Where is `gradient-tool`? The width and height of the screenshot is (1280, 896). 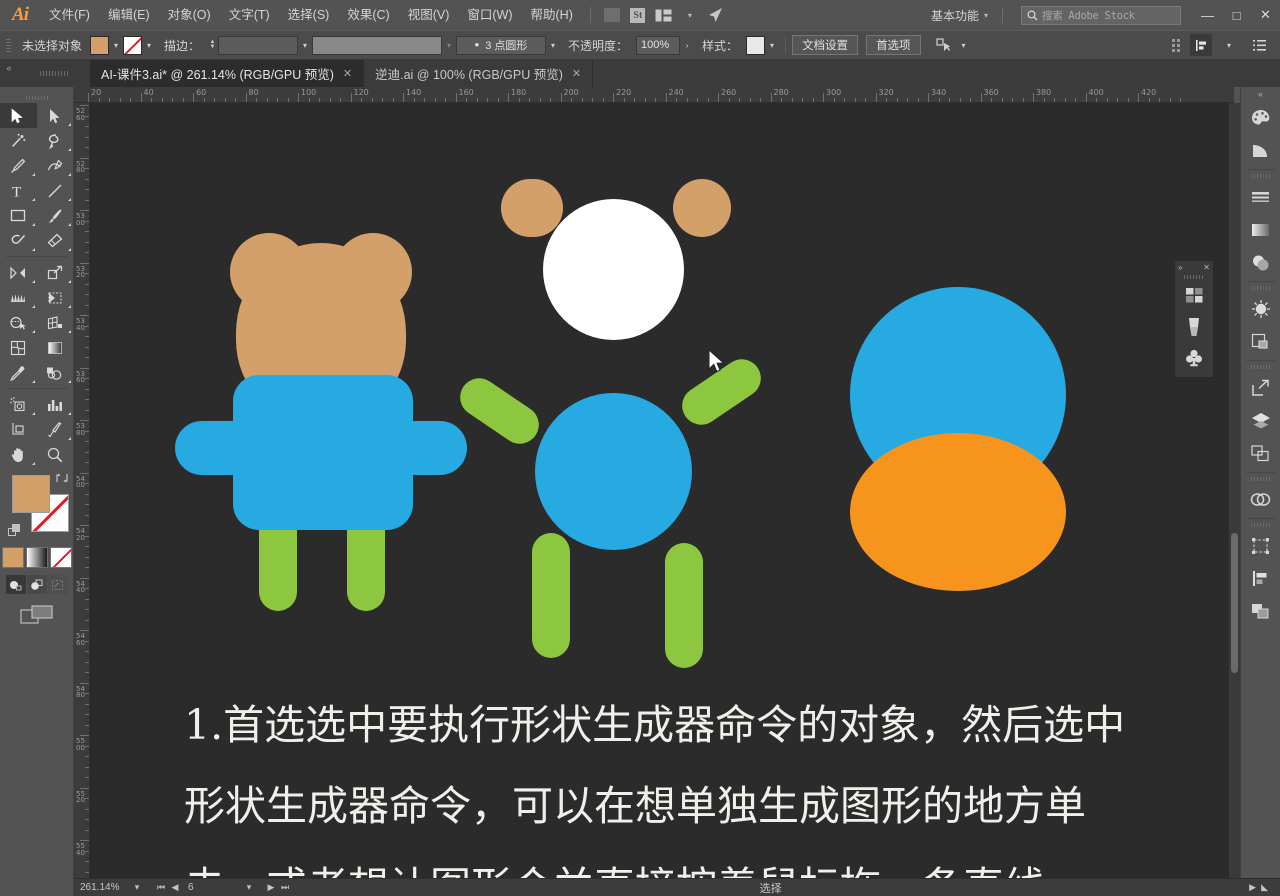
gradient-tool is located at coordinates (55, 347).